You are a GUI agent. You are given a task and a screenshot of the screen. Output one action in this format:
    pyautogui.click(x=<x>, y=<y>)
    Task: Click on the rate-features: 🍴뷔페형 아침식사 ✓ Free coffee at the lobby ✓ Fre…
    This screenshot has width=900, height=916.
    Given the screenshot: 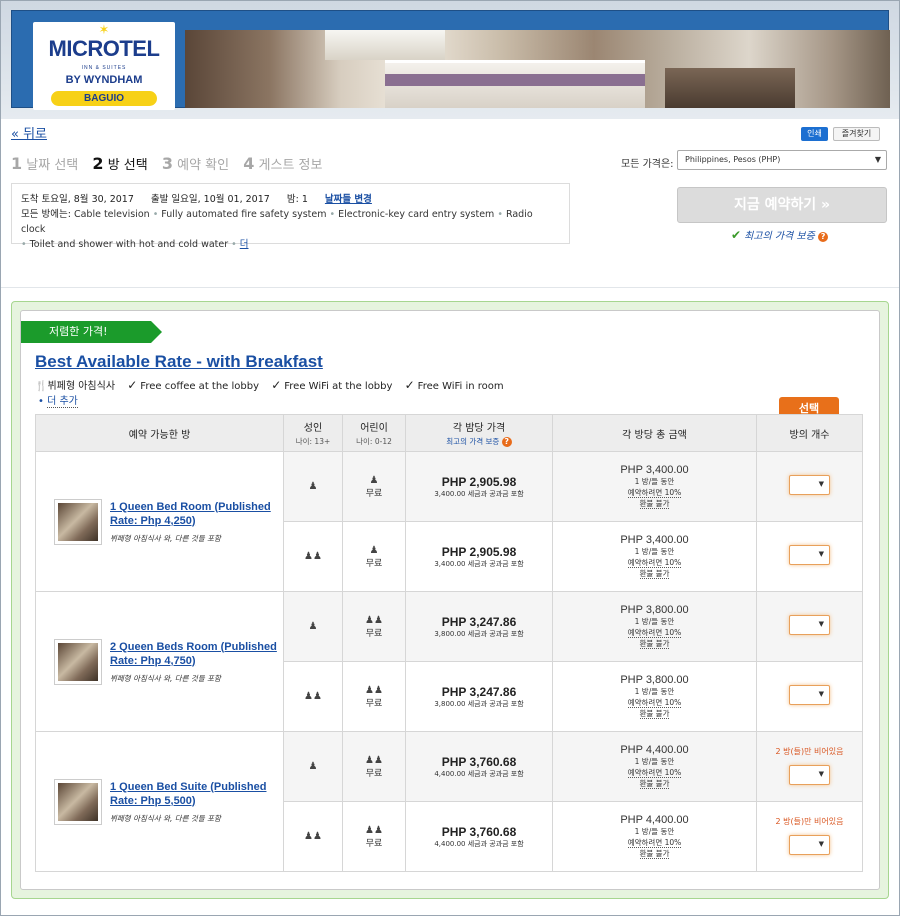 What is the action you would take?
    pyautogui.click(x=274, y=384)
    